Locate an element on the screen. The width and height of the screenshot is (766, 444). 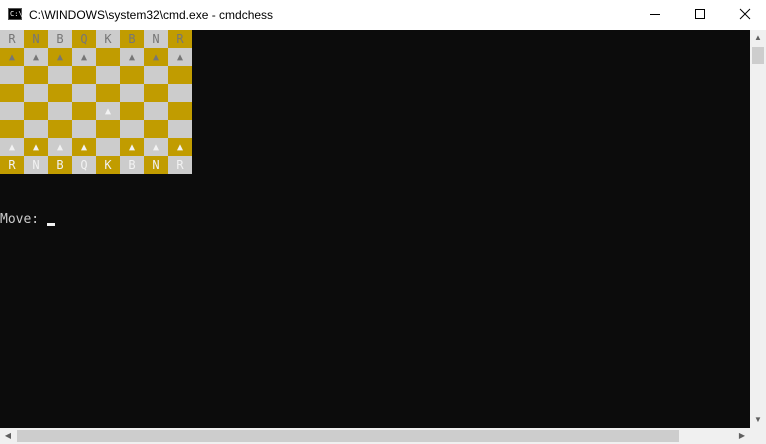
maximize-button is located at coordinates (700, 15).